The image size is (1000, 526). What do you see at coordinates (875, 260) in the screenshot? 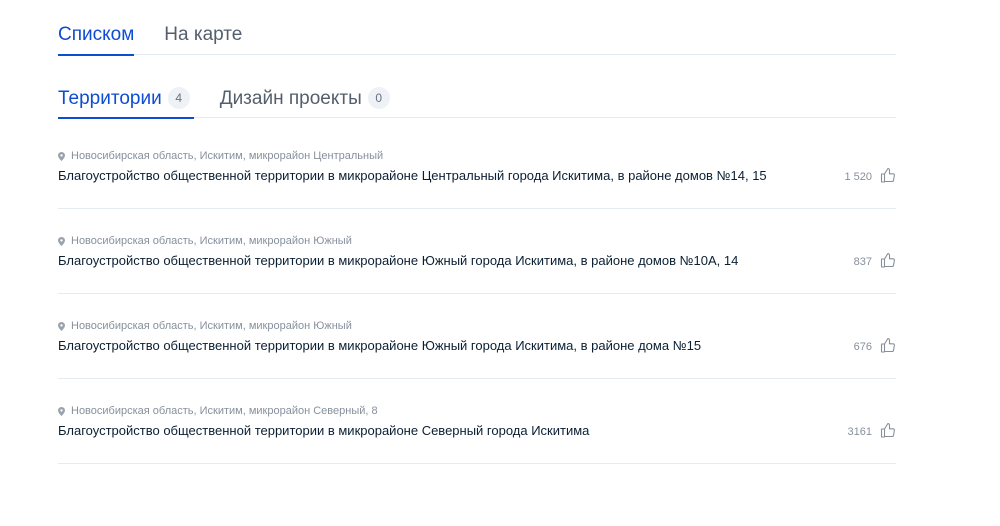
I see `item-likes: 837` at bounding box center [875, 260].